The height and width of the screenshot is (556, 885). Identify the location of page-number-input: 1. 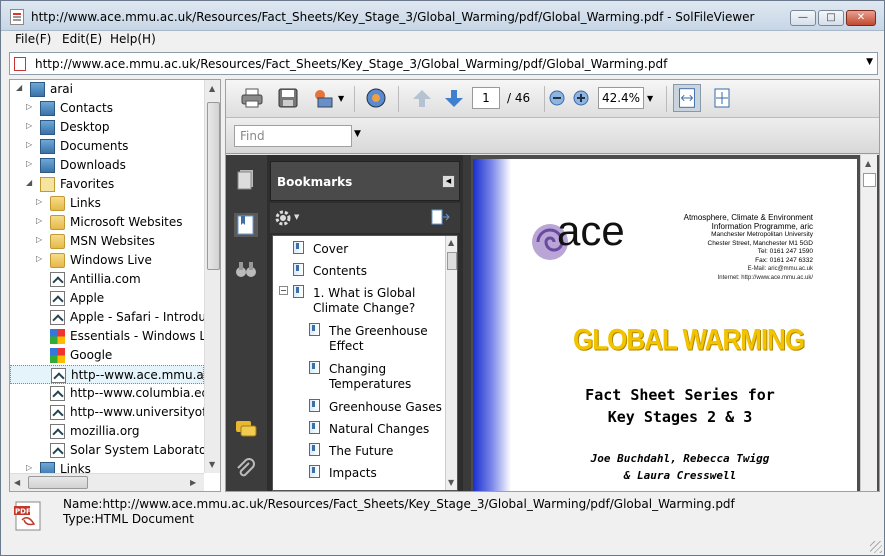
(486, 98).